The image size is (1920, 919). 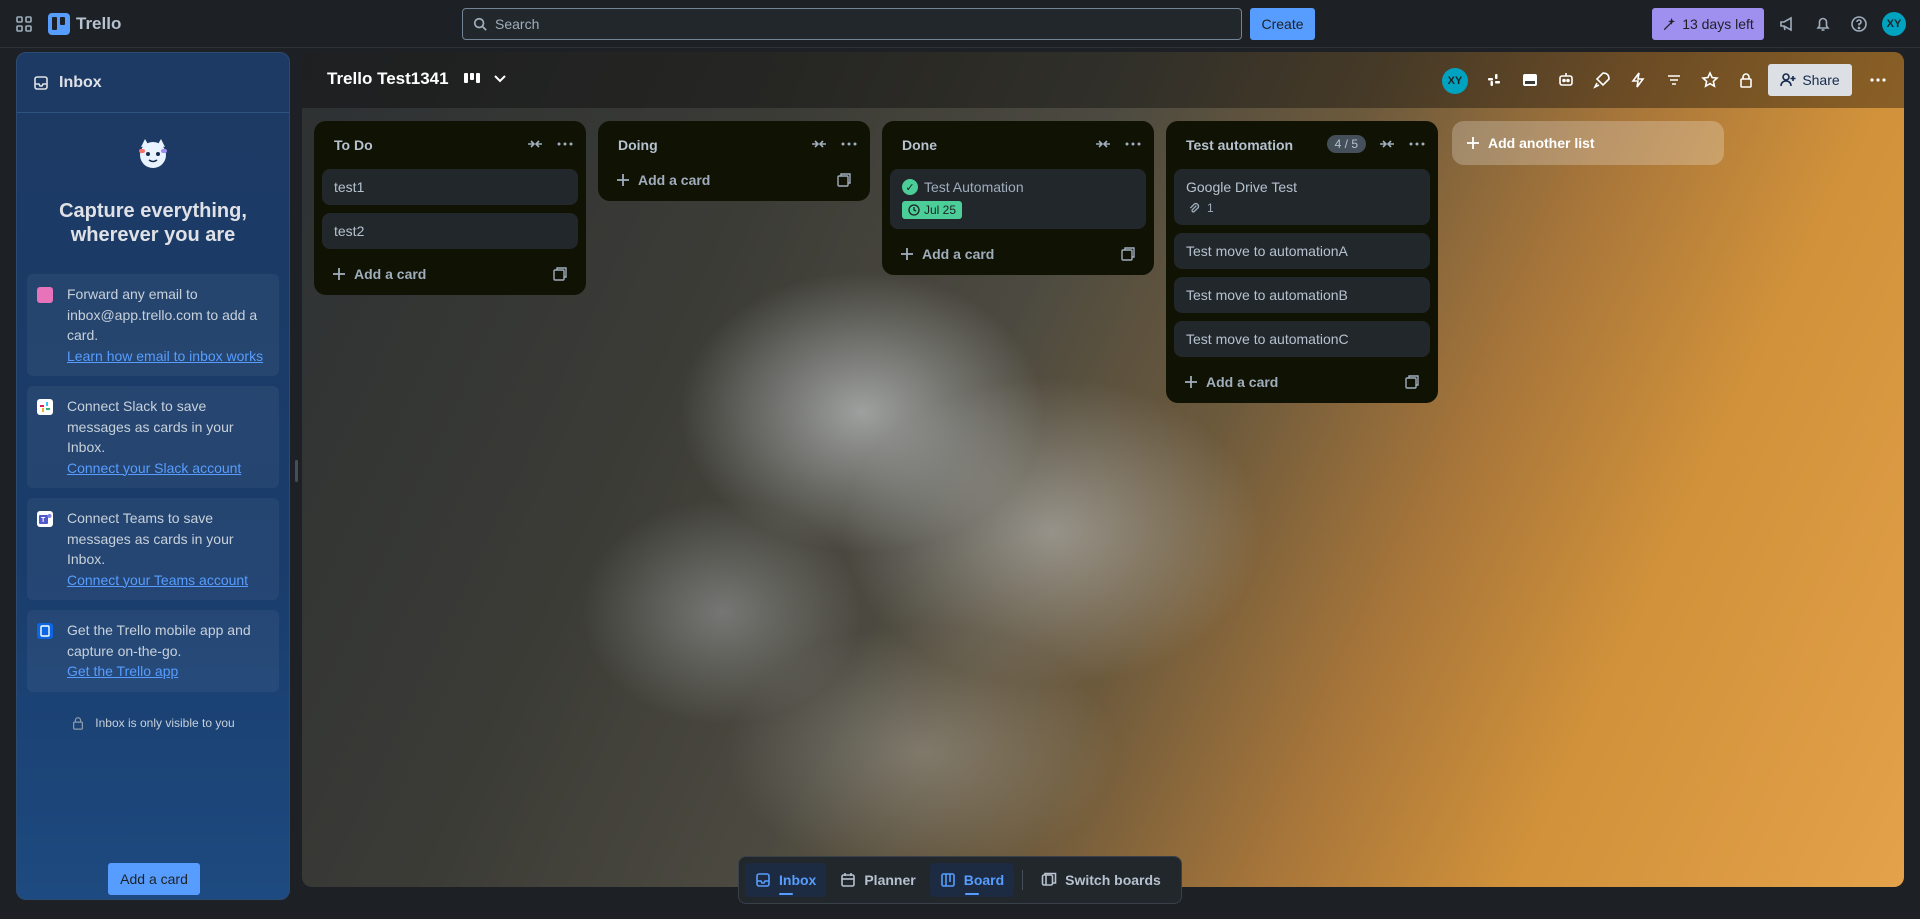 What do you see at coordinates (1810, 80) in the screenshot?
I see `share-button: Share` at bounding box center [1810, 80].